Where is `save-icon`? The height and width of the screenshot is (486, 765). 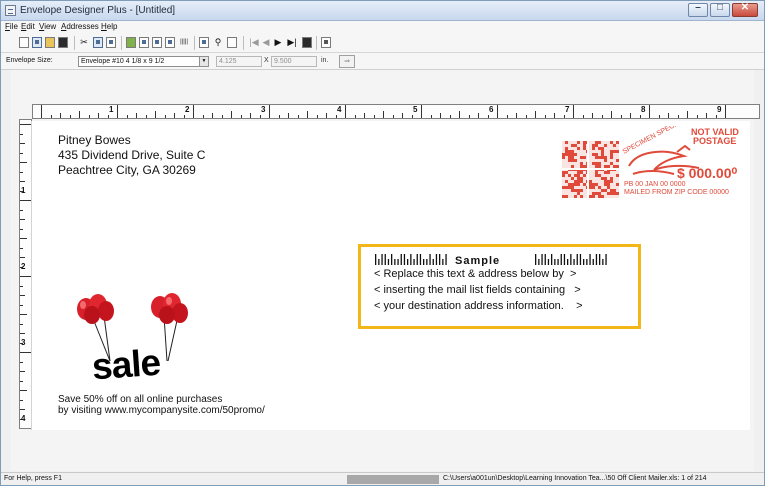 save-icon is located at coordinates (63, 42).